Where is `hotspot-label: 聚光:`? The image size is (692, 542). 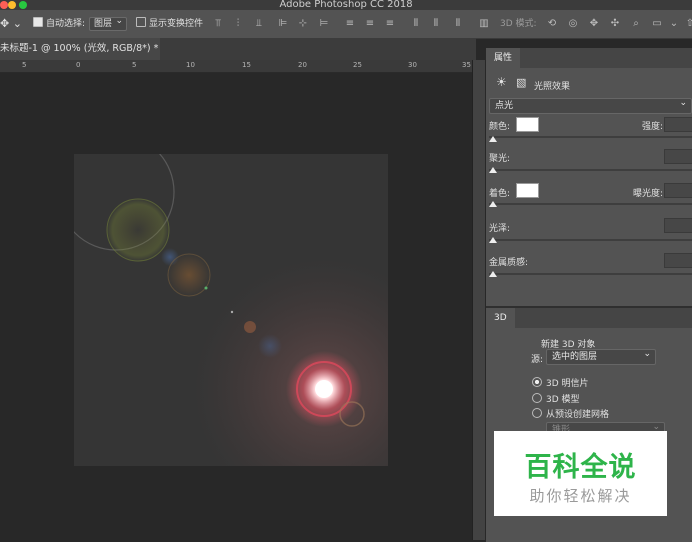 hotspot-label: 聚光: is located at coordinates (500, 159).